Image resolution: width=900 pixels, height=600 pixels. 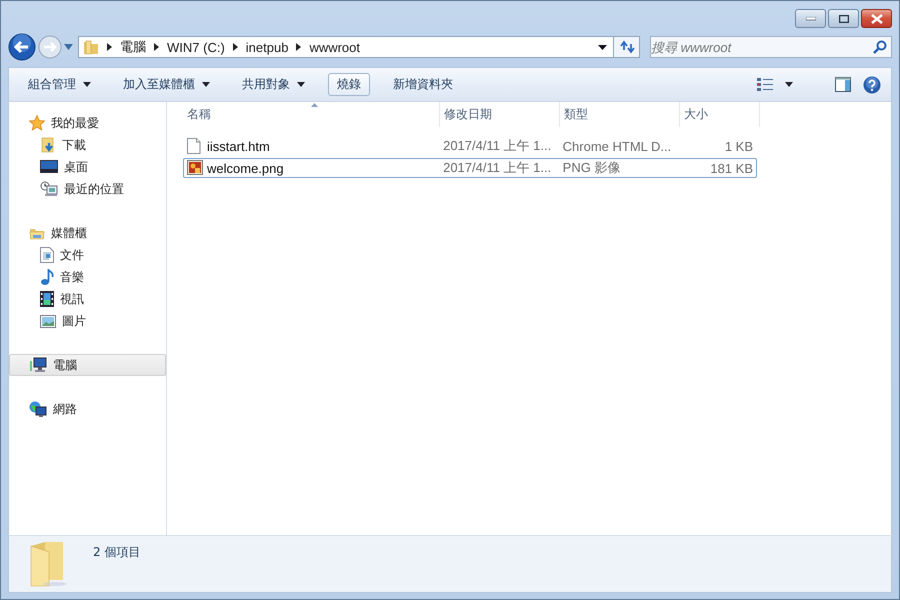 What do you see at coordinates (620, 114) in the screenshot?
I see `column-header: 類型` at bounding box center [620, 114].